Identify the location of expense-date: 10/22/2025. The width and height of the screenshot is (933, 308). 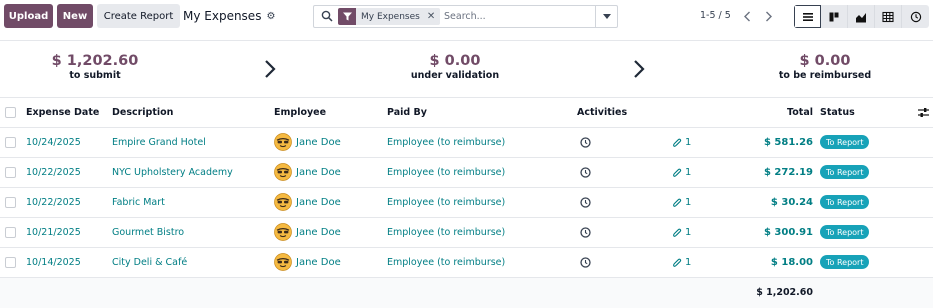
(53, 172).